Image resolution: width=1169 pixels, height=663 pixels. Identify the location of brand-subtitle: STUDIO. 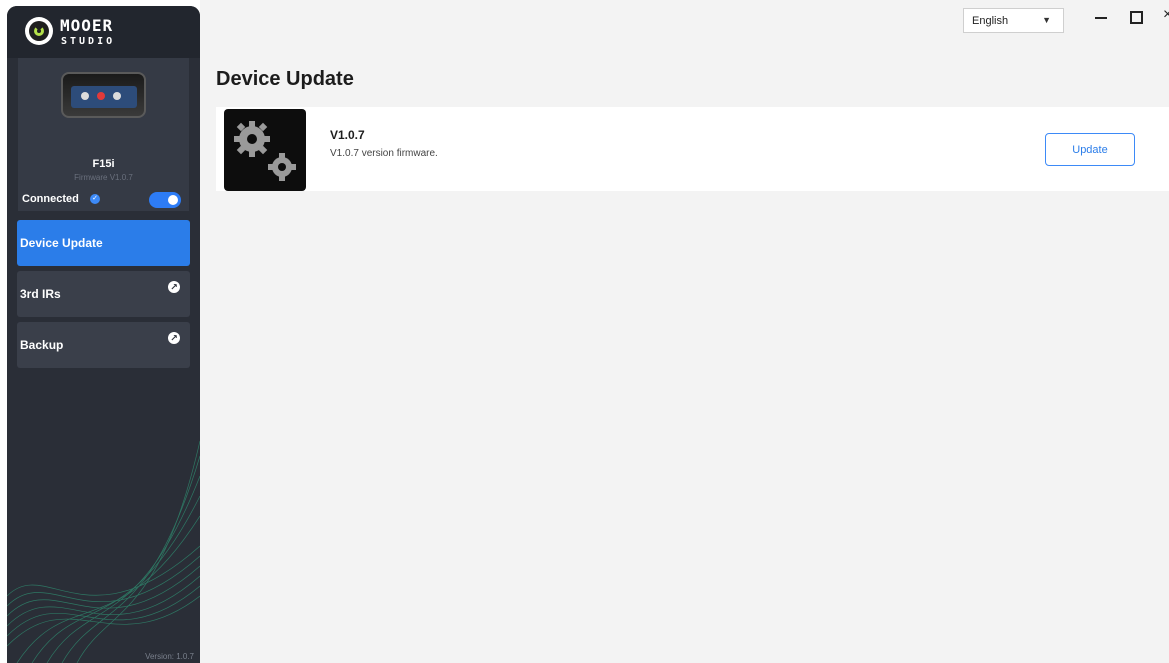
(88, 41).